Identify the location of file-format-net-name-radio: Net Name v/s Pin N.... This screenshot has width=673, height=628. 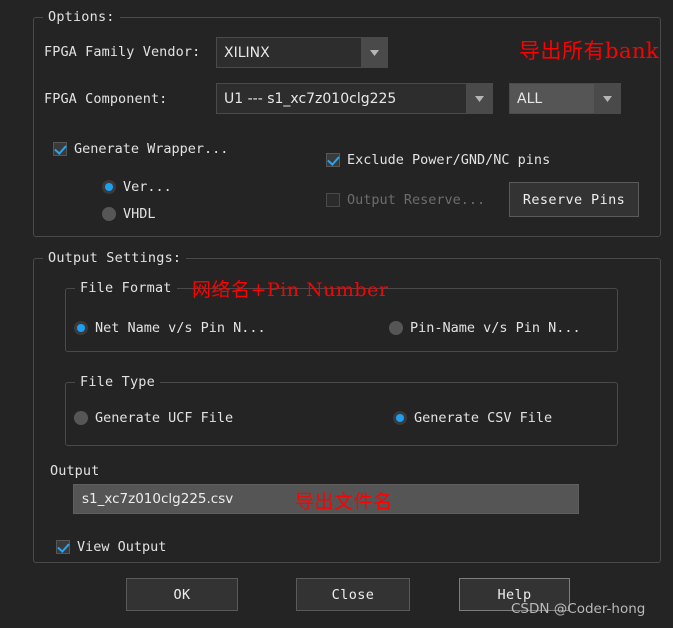
(170, 328).